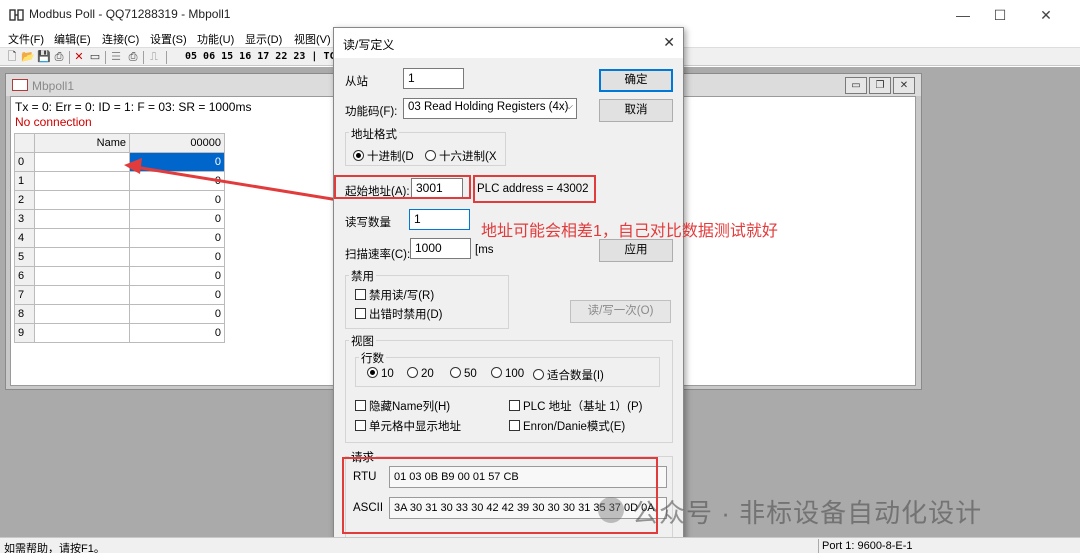  I want to click on child-window-icon, so click(20, 85).